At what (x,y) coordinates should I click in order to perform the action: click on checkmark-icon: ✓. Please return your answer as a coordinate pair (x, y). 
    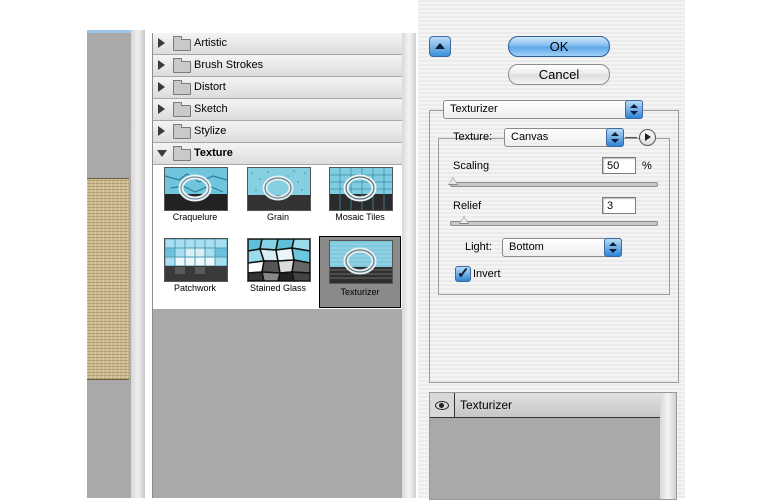
    Looking at the image, I should click on (463, 273).